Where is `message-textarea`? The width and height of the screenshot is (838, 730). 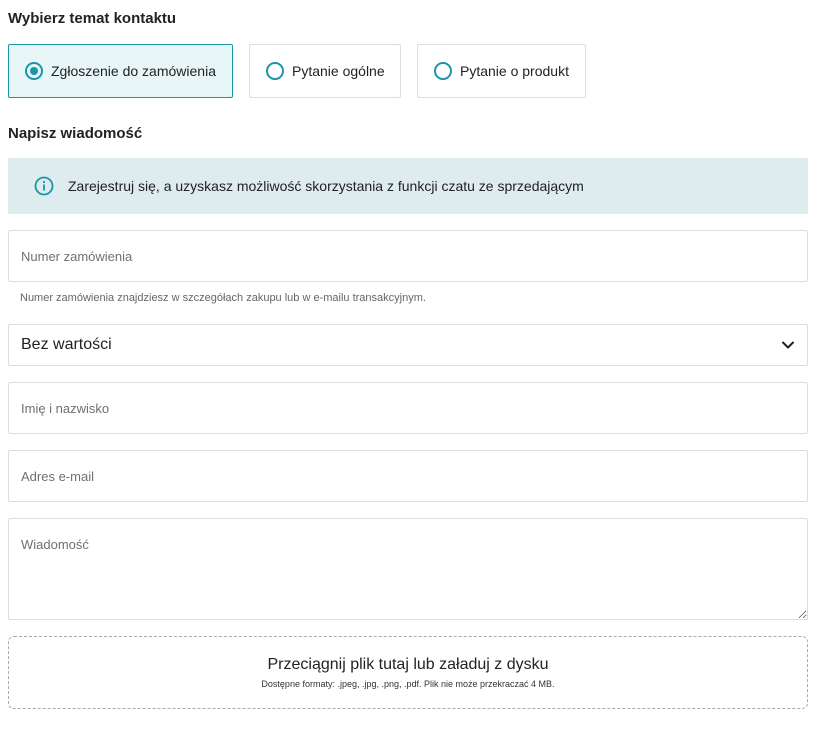
message-textarea is located at coordinates (408, 569).